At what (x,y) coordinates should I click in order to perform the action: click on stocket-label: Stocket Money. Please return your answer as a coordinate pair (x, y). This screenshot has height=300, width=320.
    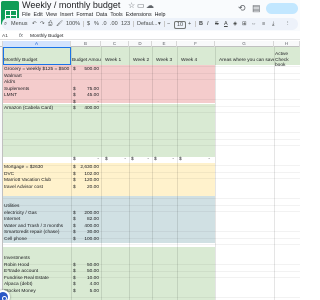
    Looking at the image, I should click on (37, 291).